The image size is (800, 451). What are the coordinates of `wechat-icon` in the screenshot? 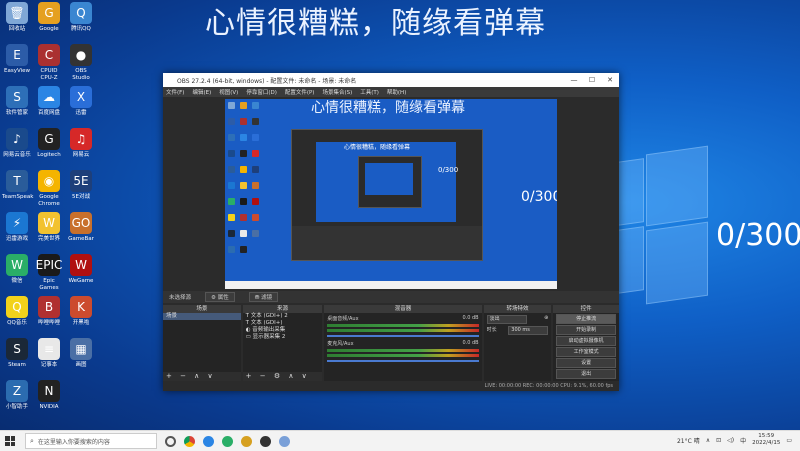 It's located at (227, 441).